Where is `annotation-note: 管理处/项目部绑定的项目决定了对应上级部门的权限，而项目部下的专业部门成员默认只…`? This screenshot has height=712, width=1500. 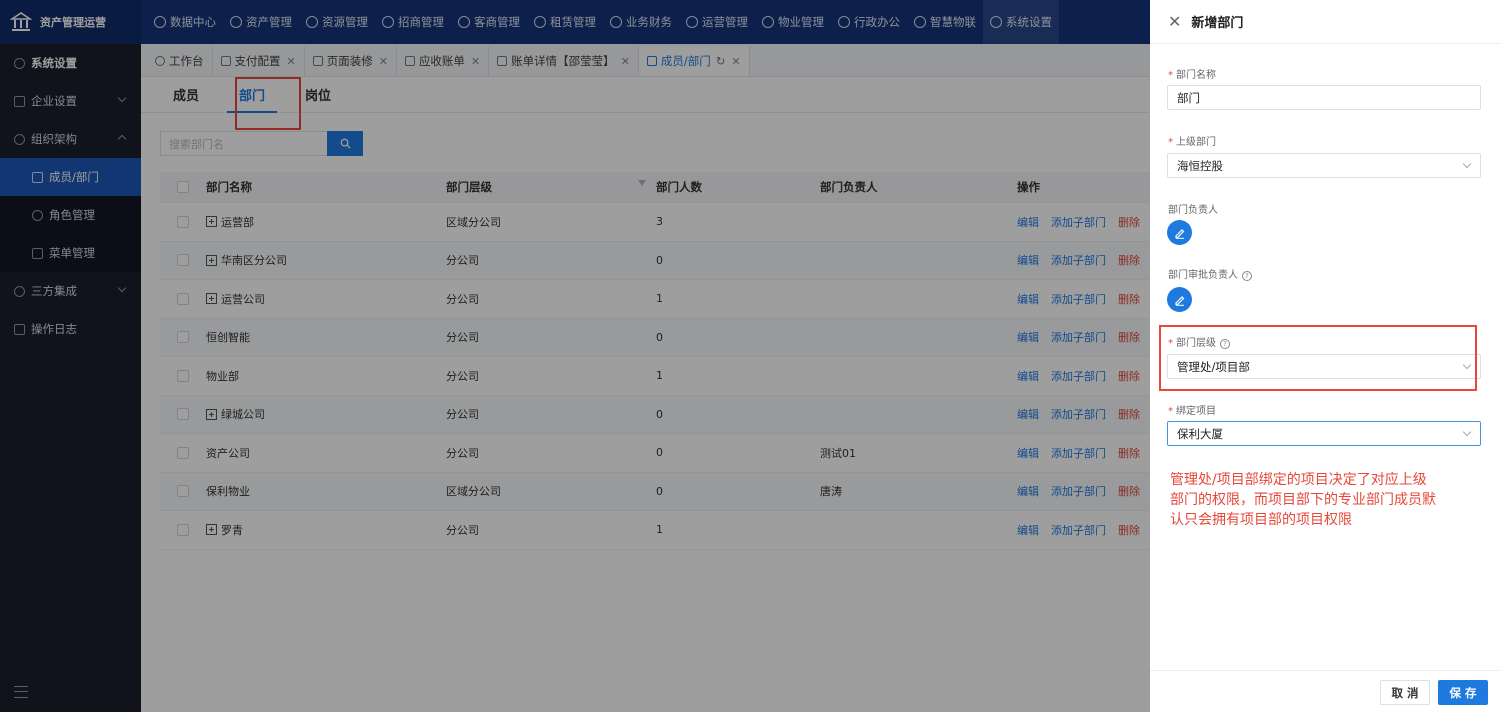 annotation-note: 管理处/项目部绑定的项目决定了对应上级部门的权限，而项目部下的专业部门成员默认只… is located at coordinates (1303, 500).